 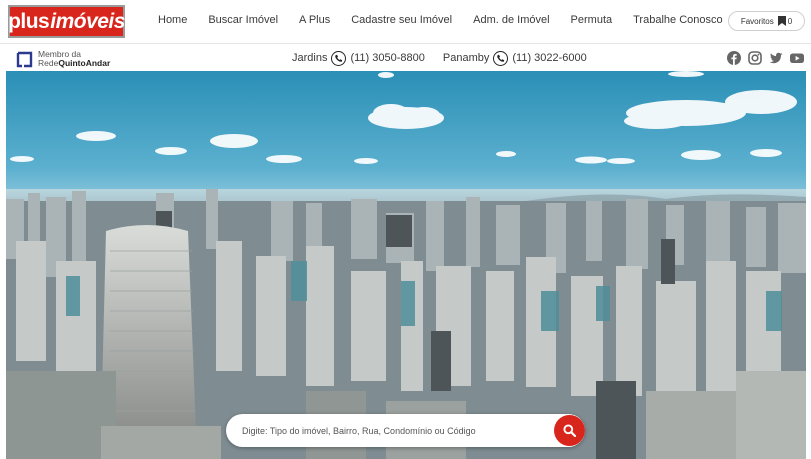 What do you see at coordinates (781, 21) in the screenshot?
I see `bookmark-icon` at bounding box center [781, 21].